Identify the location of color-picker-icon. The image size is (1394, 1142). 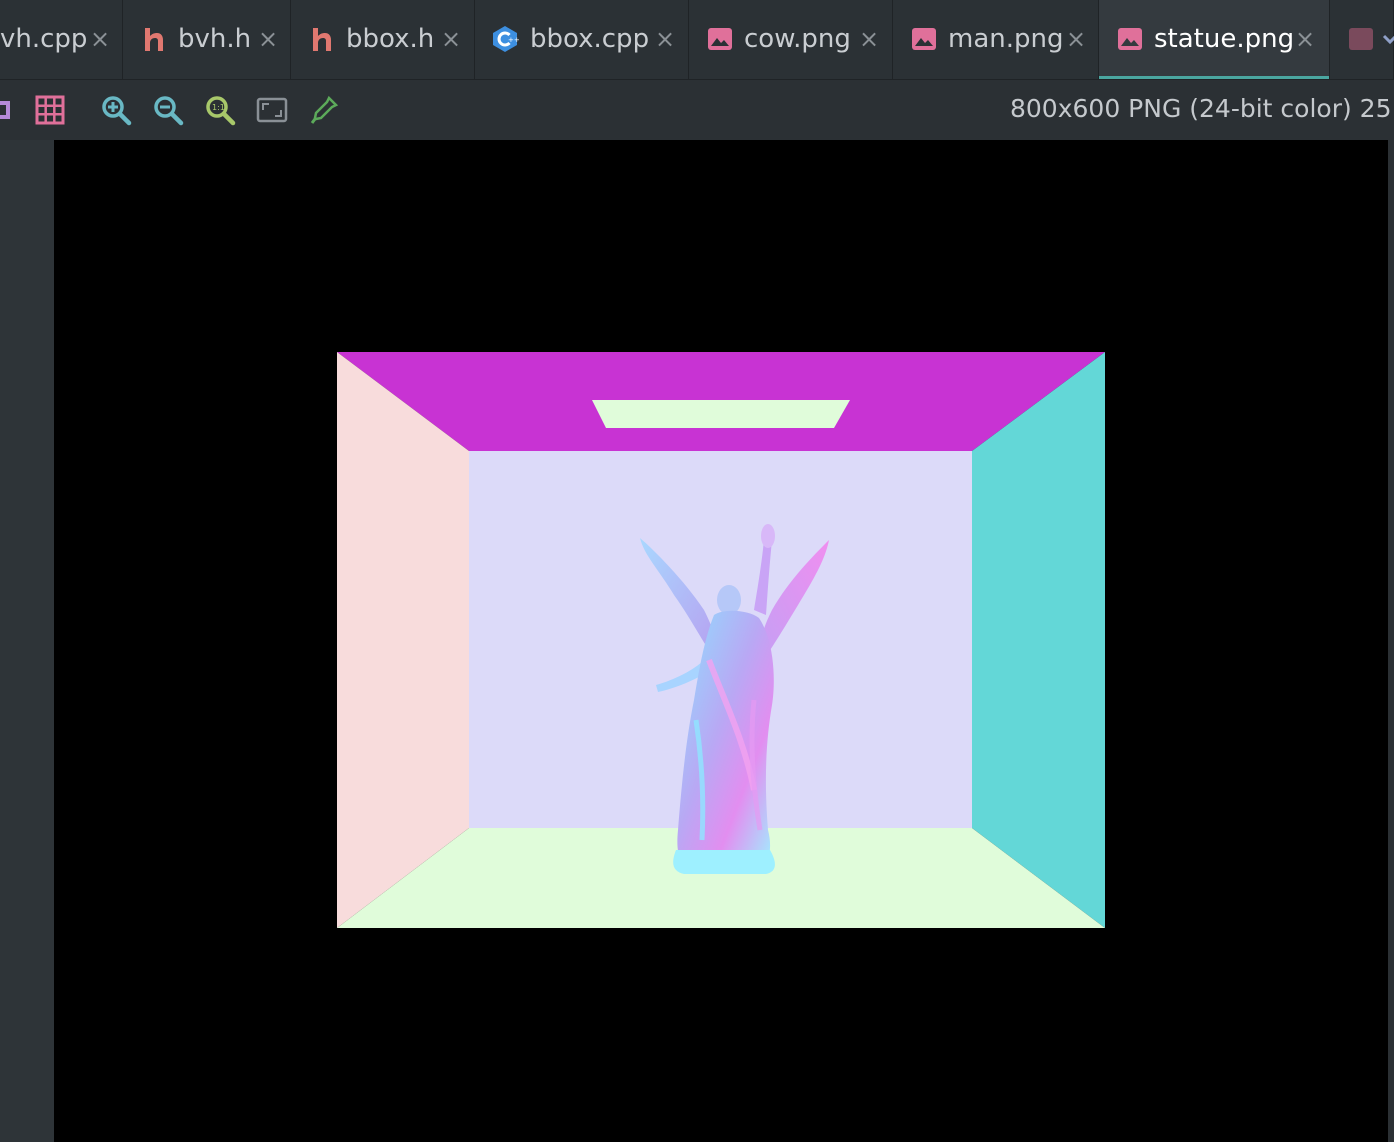
(324, 110).